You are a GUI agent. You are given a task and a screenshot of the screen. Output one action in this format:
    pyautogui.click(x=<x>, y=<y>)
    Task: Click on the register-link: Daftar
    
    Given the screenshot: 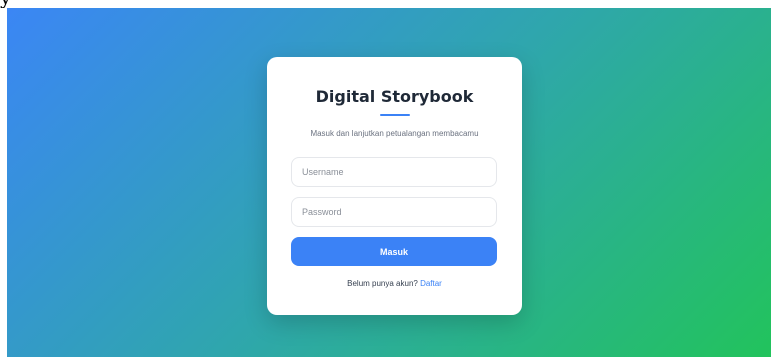 What is the action you would take?
    pyautogui.click(x=431, y=283)
    